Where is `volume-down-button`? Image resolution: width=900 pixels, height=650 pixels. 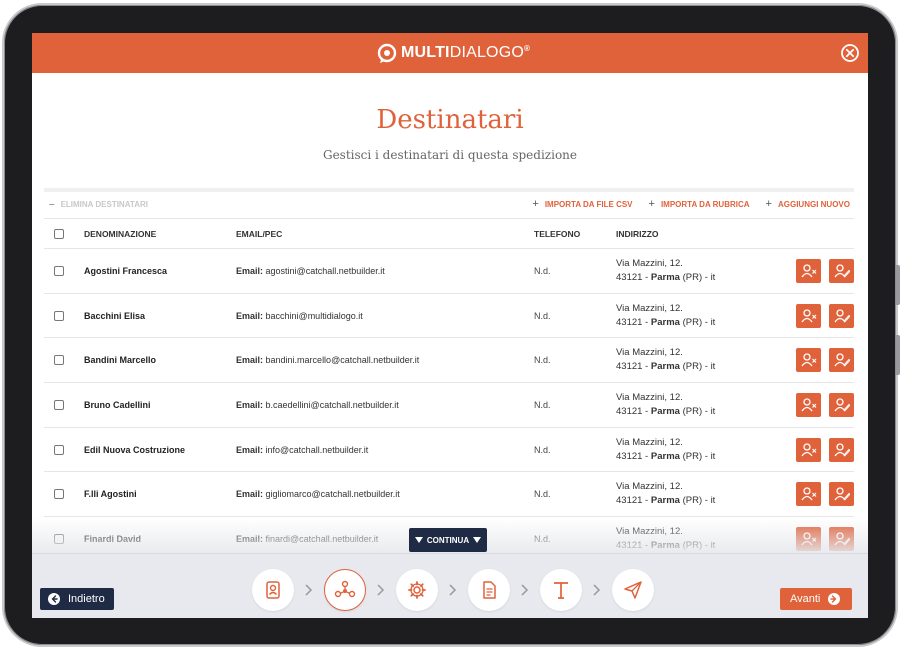
volume-down-button is located at coordinates (898, 355).